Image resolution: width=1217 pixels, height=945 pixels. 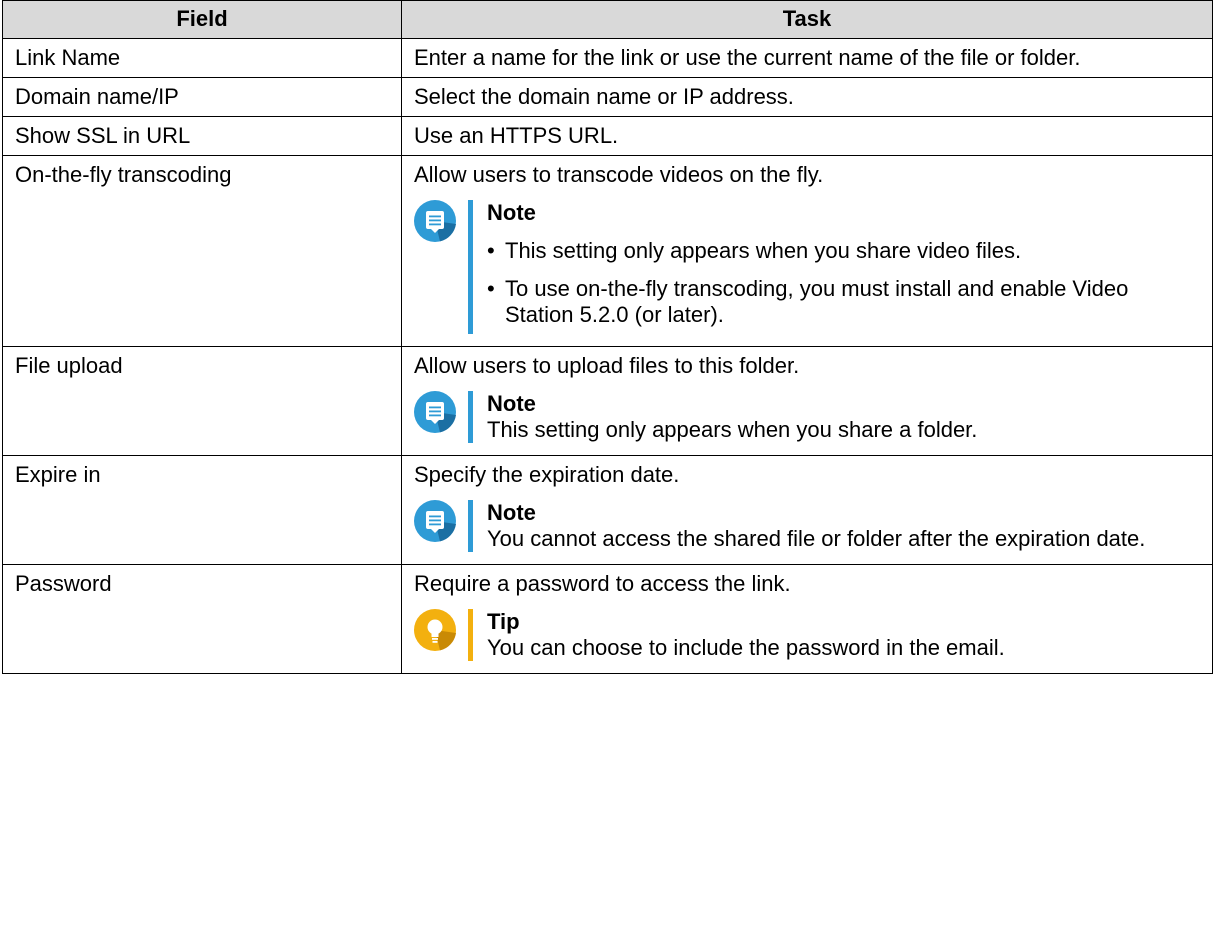 I want to click on table-header-row: Field Task, so click(x=607, y=19).